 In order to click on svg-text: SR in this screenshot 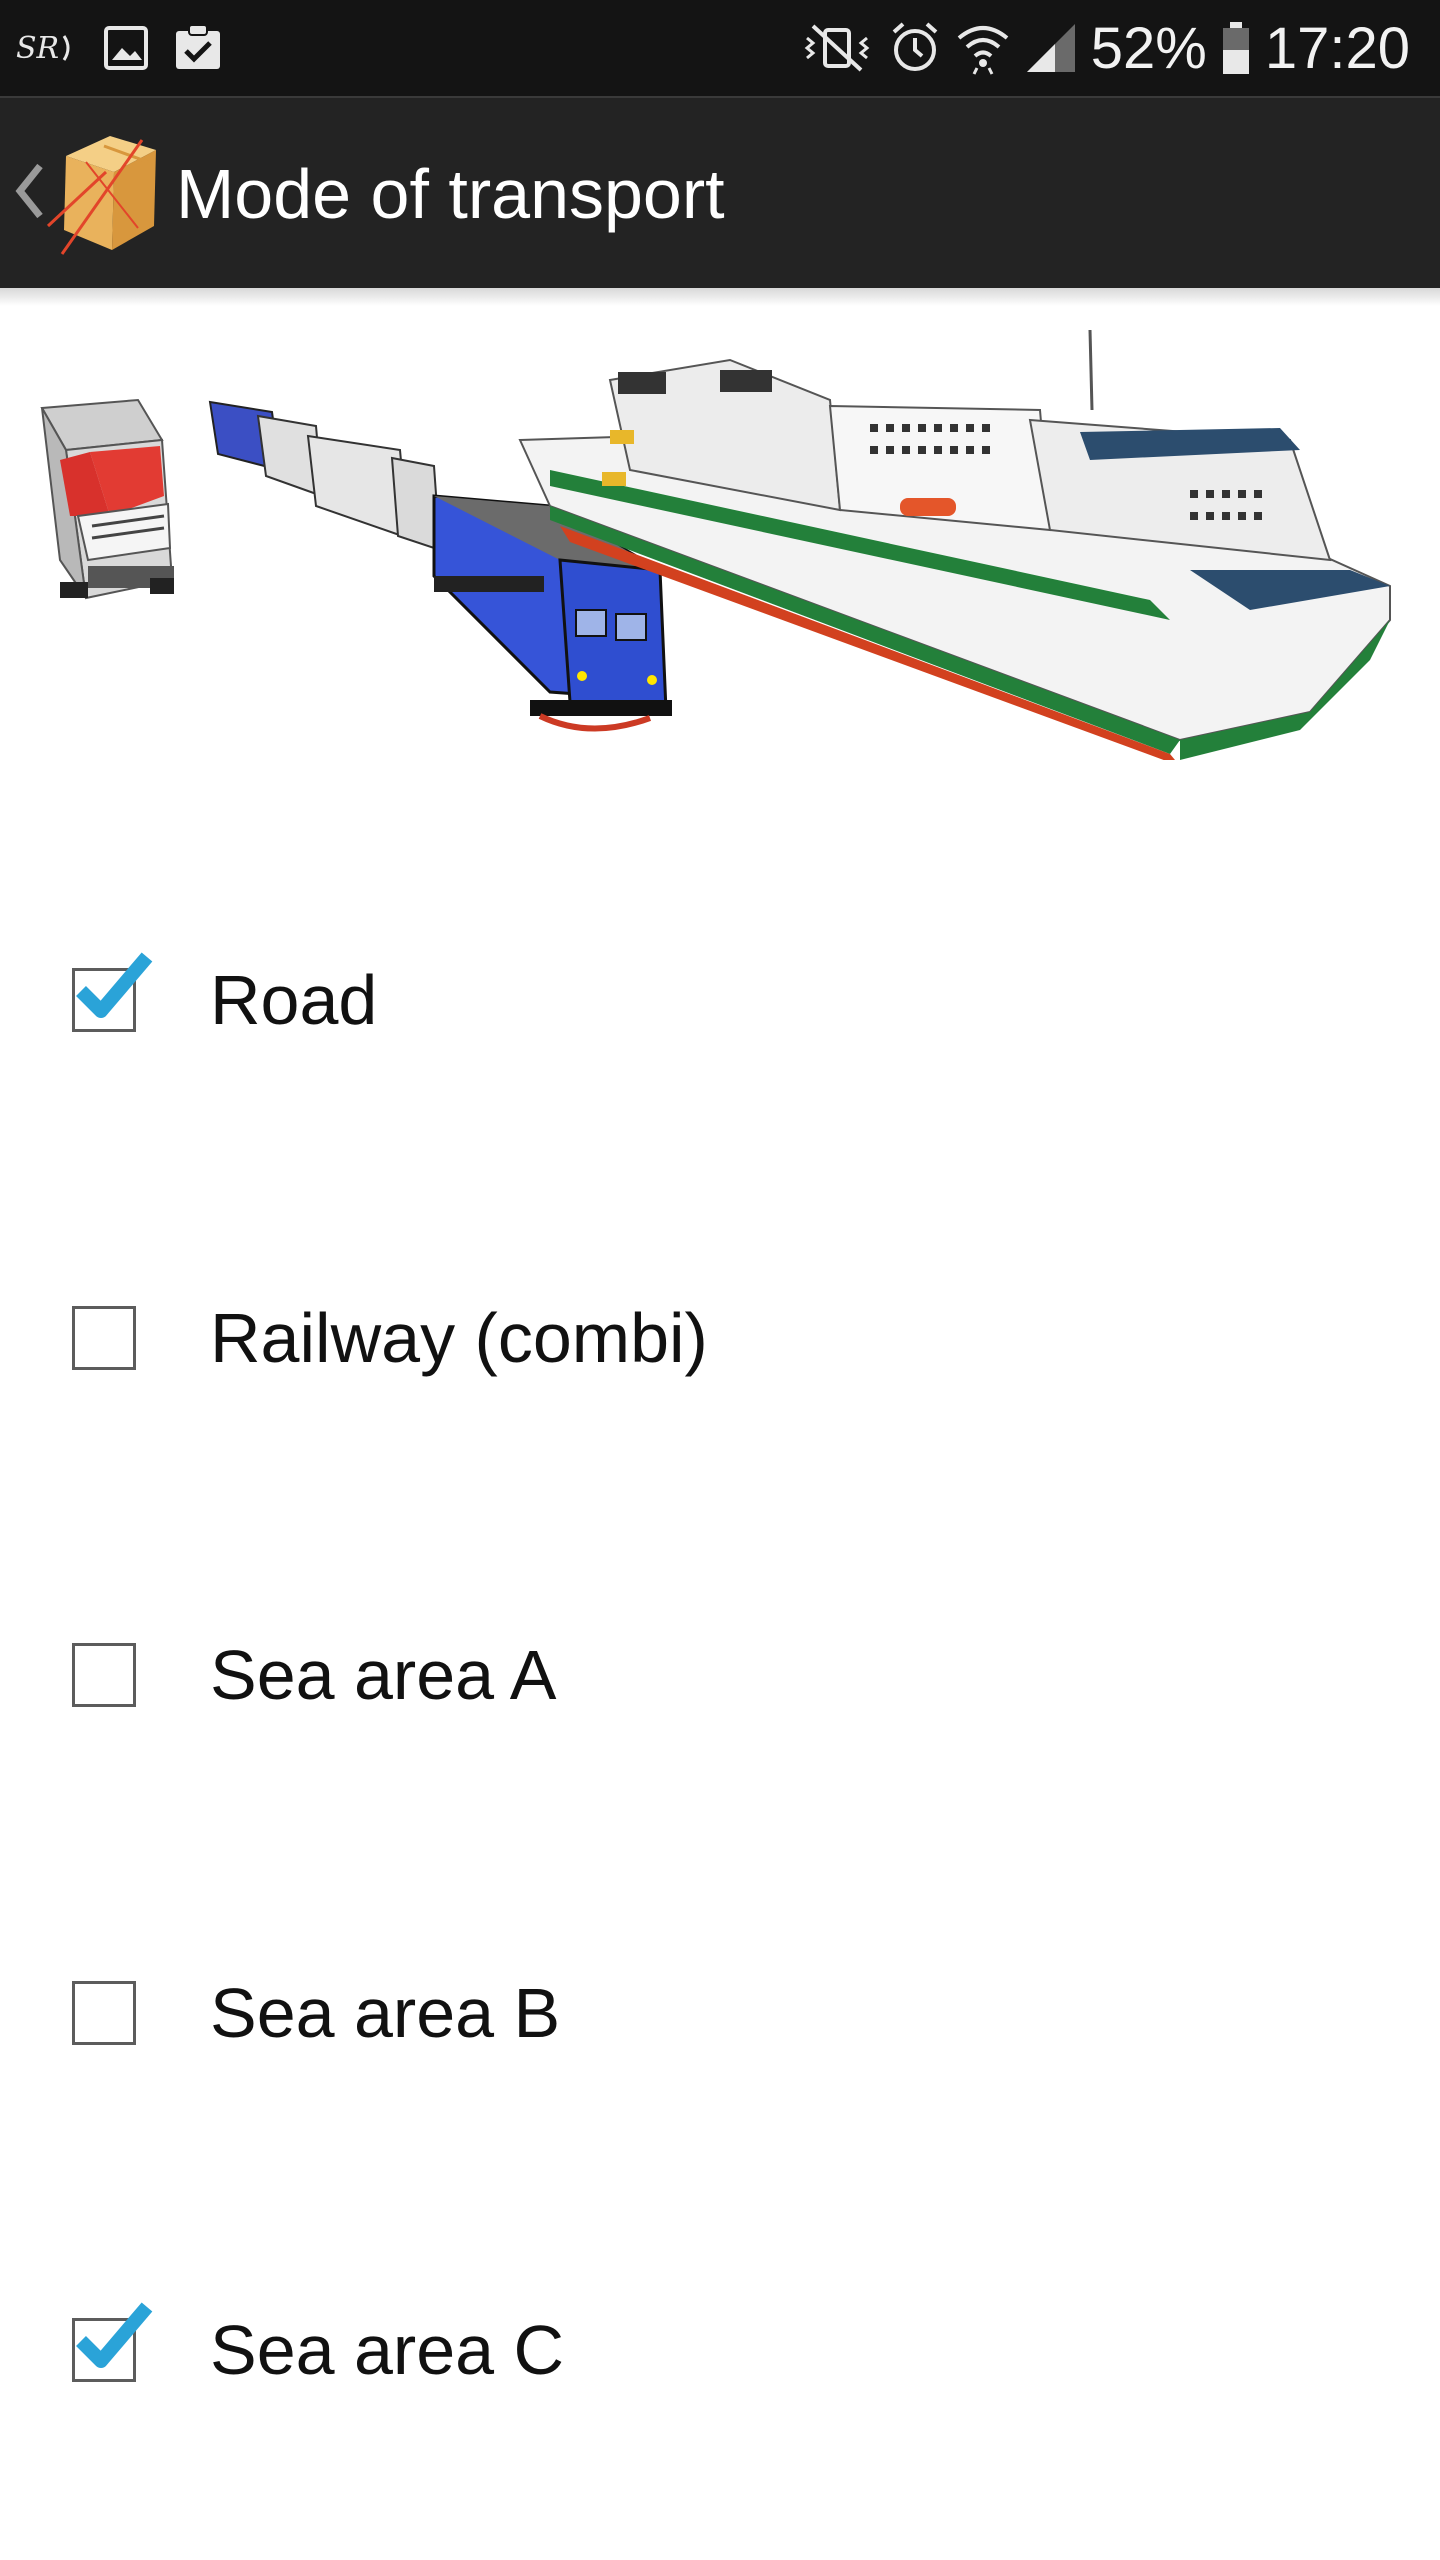, I will do `click(37, 48)`.